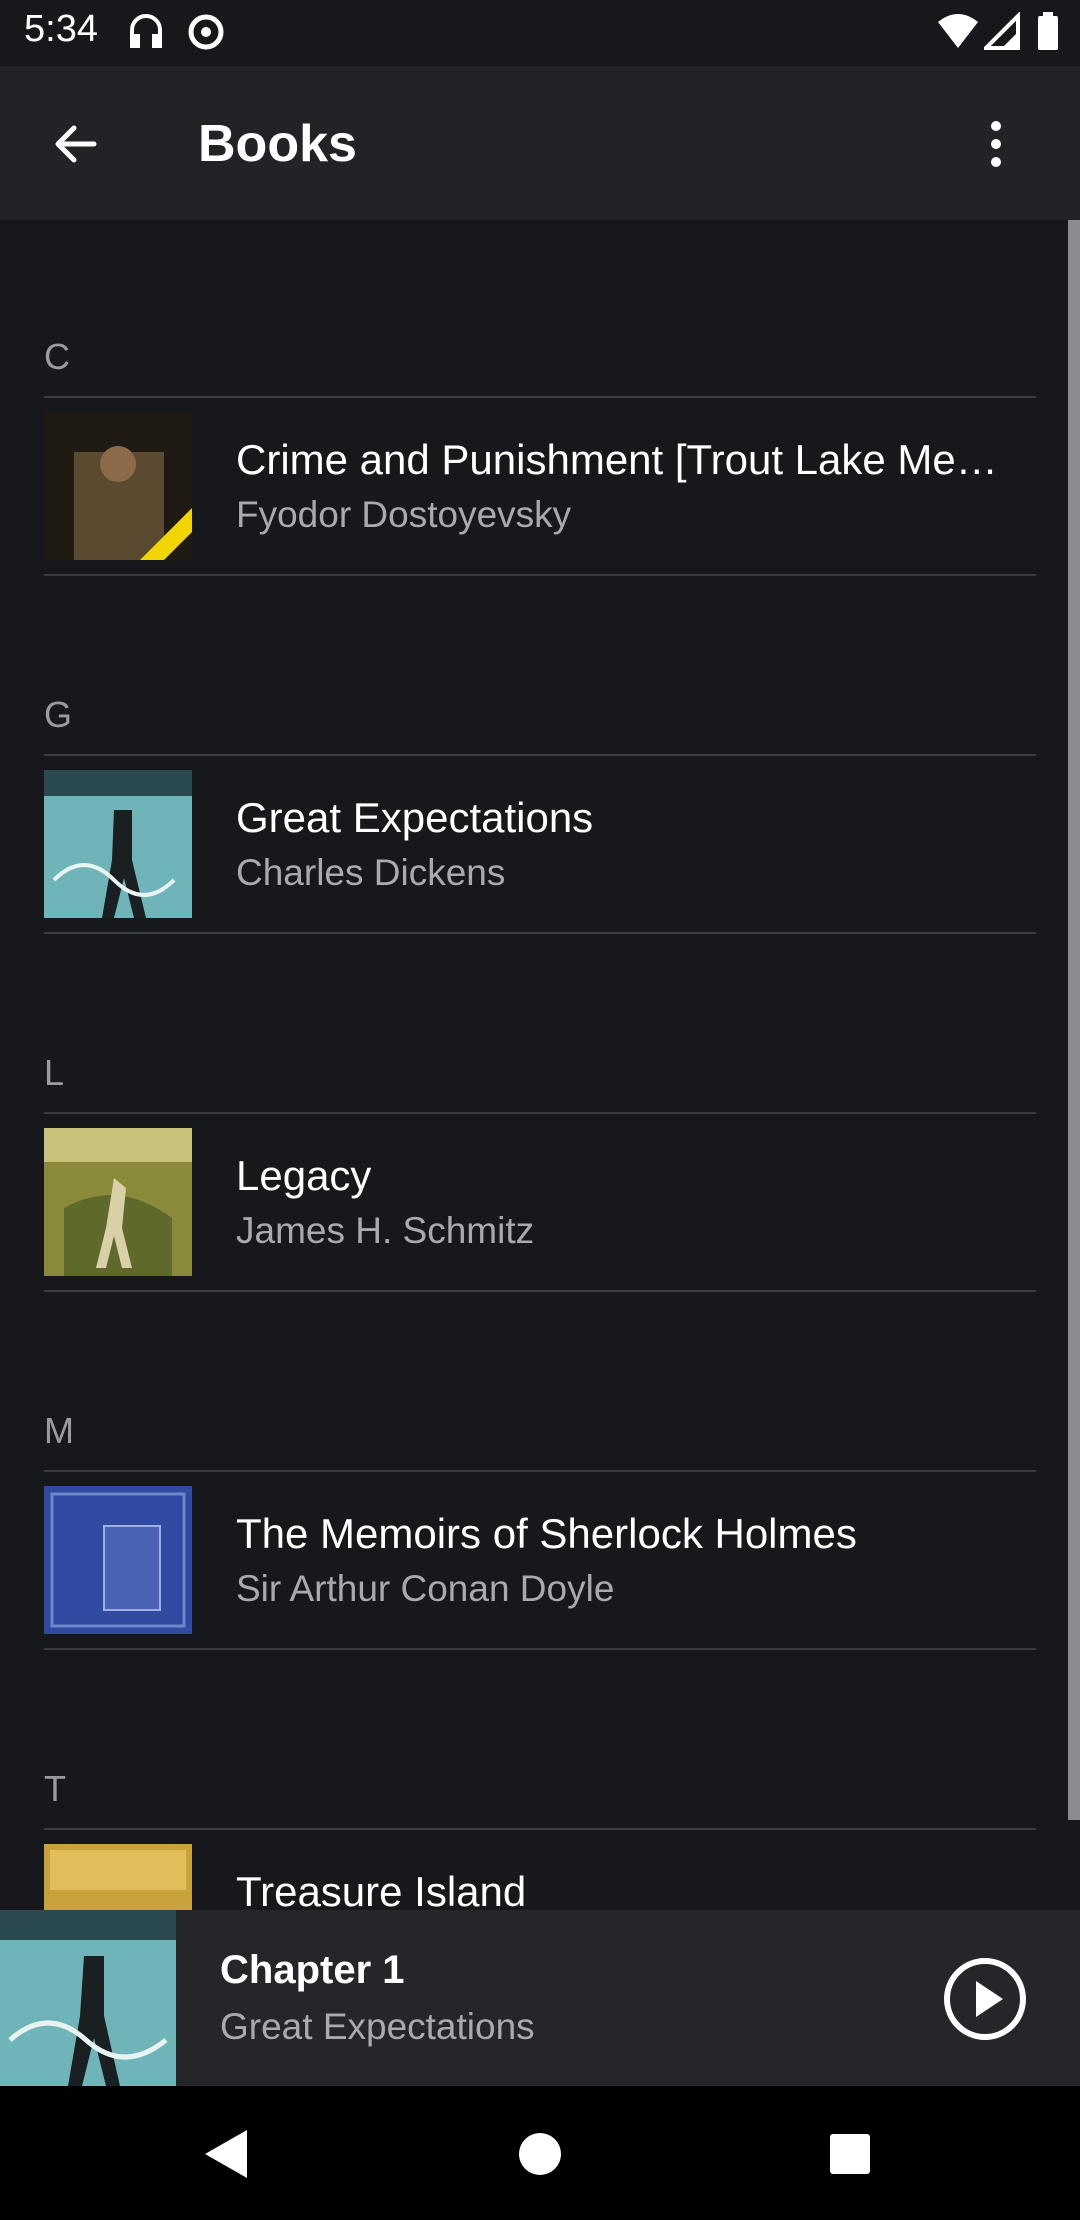 This screenshot has width=1080, height=2220. What do you see at coordinates (958, 34) in the screenshot?
I see `wifi-icon` at bounding box center [958, 34].